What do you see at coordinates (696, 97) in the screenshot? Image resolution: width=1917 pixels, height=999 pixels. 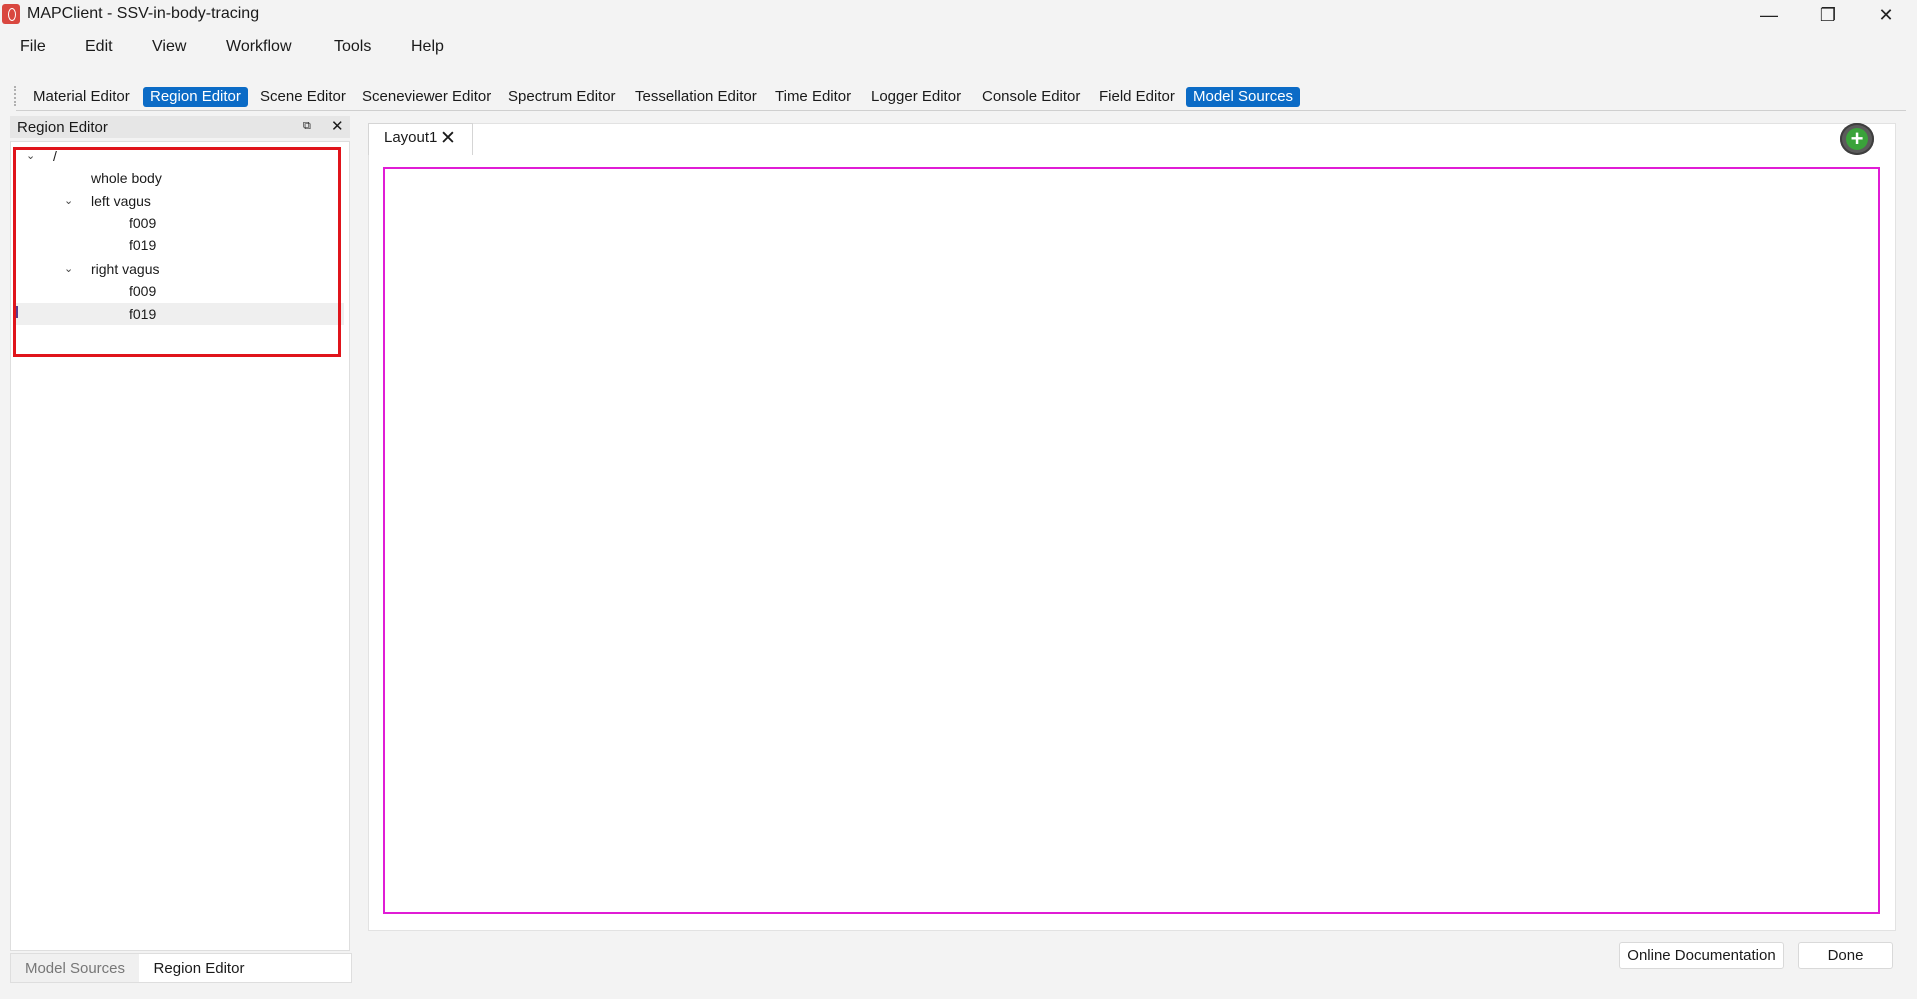 I see `toolbar-tessellation-editor: Tessellation Editor` at bounding box center [696, 97].